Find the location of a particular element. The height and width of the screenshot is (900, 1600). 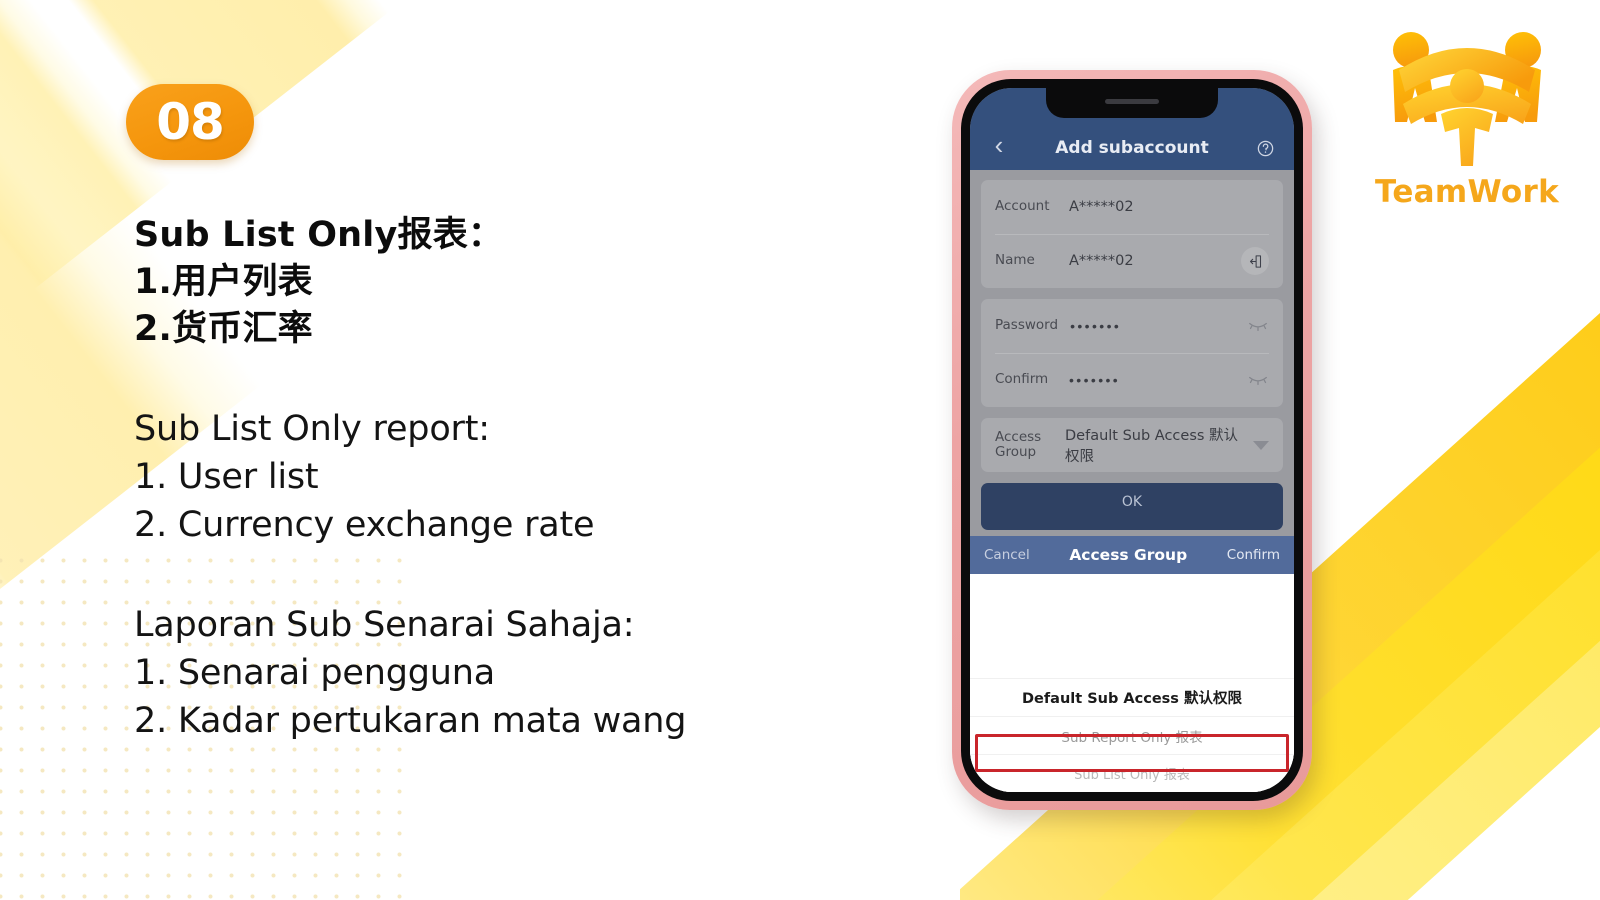

zh-line-1: Sub List Only报表： is located at coordinates (319, 235).